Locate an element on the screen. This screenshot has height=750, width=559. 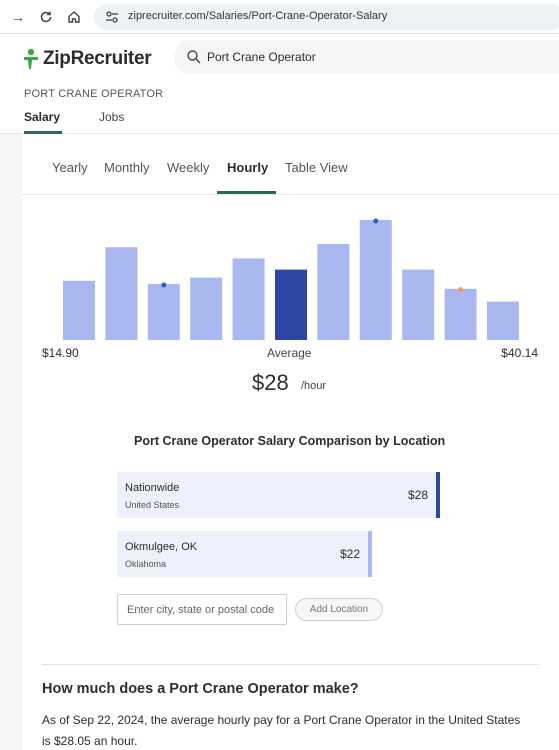
logo-icon is located at coordinates (31, 58).